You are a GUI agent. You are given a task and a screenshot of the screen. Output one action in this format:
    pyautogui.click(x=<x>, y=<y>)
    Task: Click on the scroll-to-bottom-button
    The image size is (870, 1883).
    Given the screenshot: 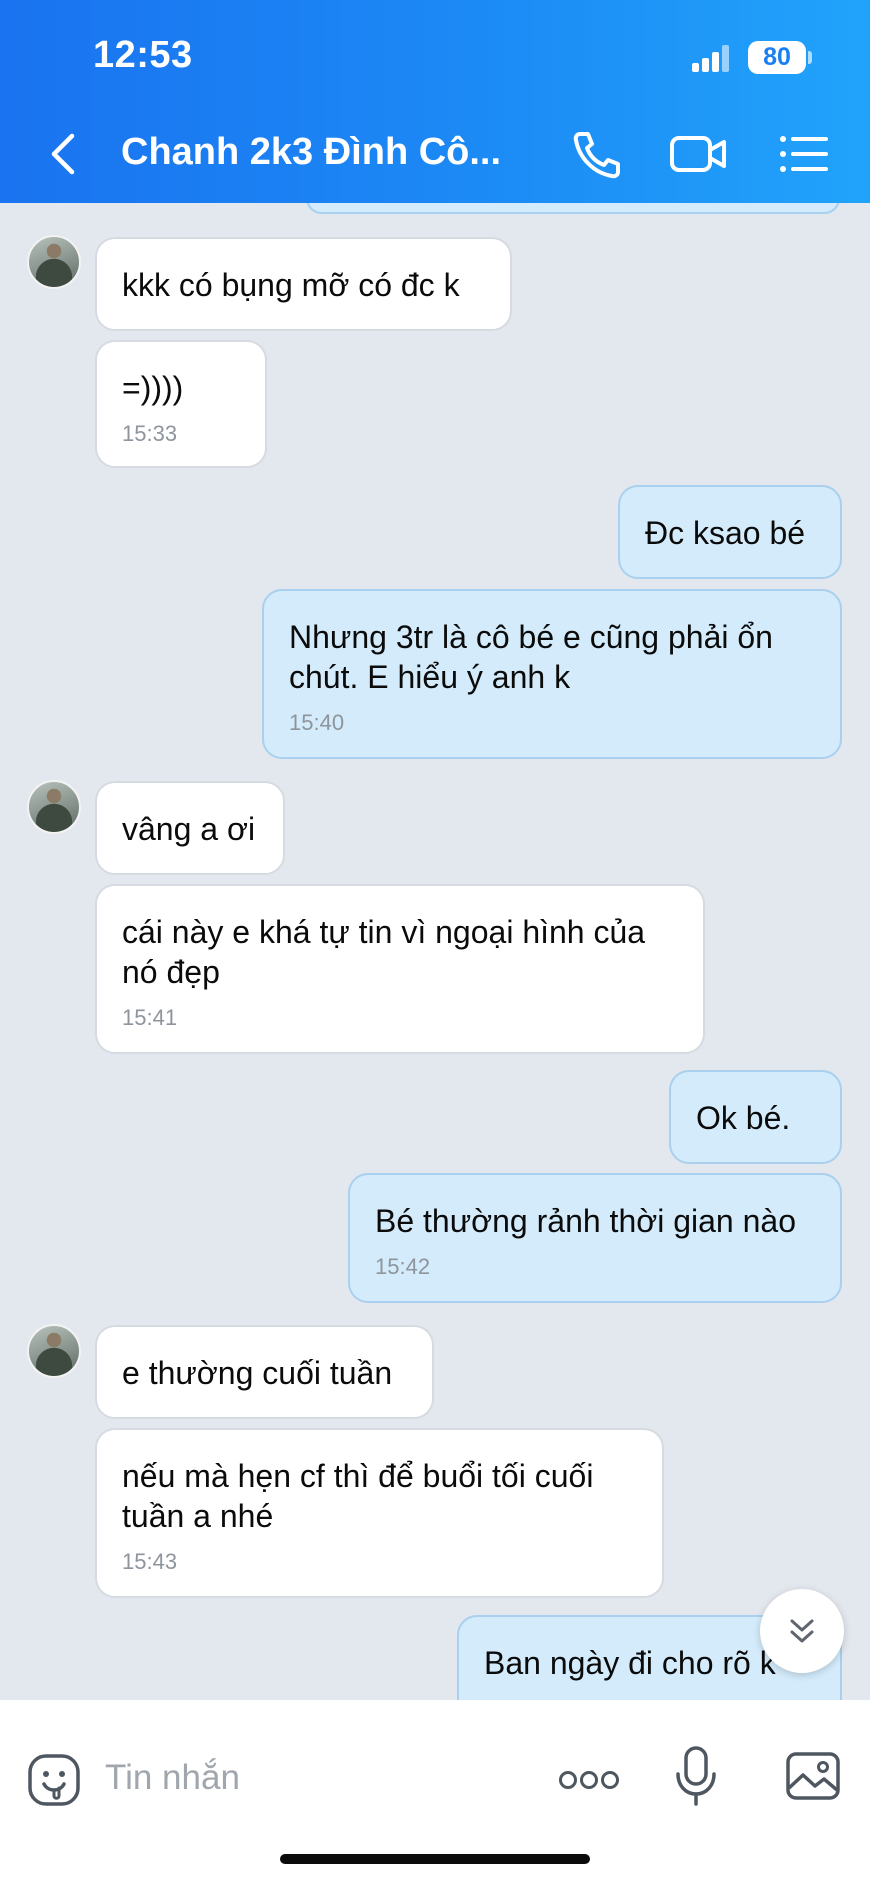 What is the action you would take?
    pyautogui.click(x=802, y=1631)
    